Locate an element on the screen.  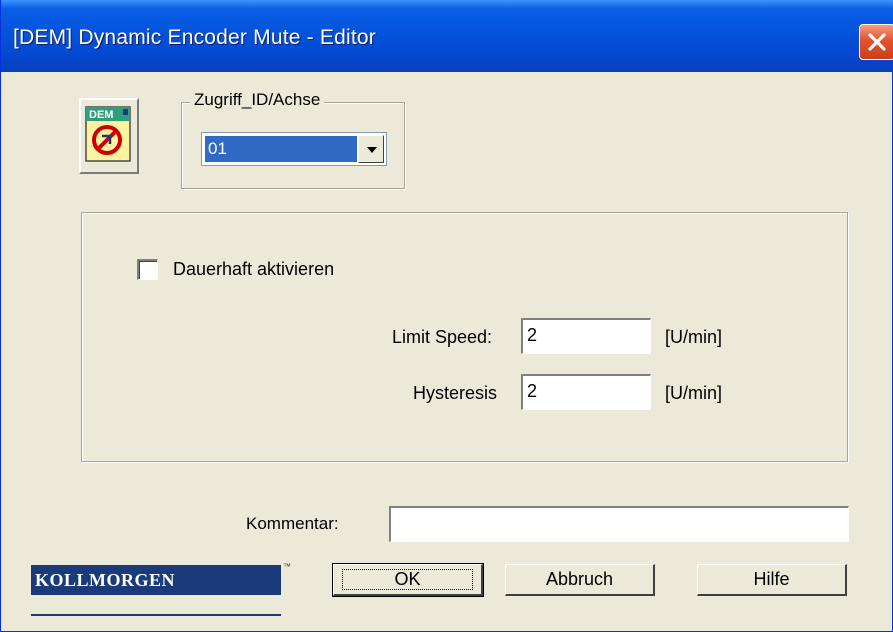
dropdown-button is located at coordinates (371, 149).